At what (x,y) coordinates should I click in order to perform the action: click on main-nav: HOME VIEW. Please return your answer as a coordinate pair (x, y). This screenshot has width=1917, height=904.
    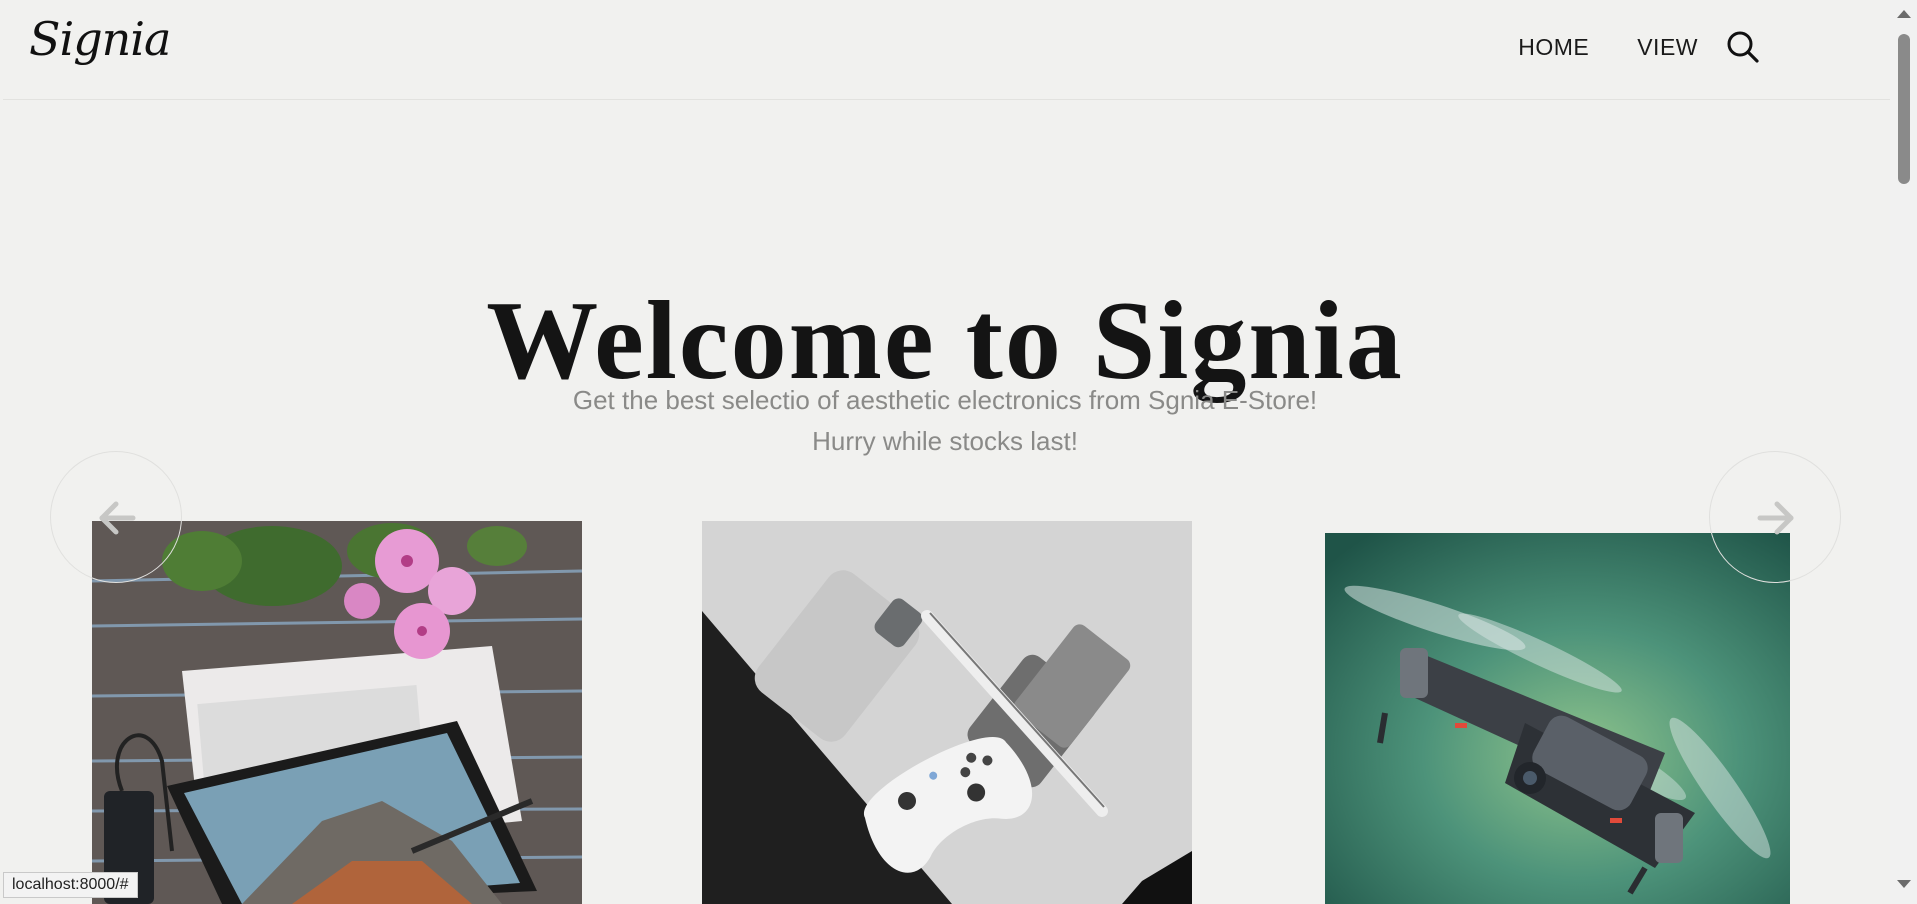
    Looking at the image, I should click on (1615, 47).